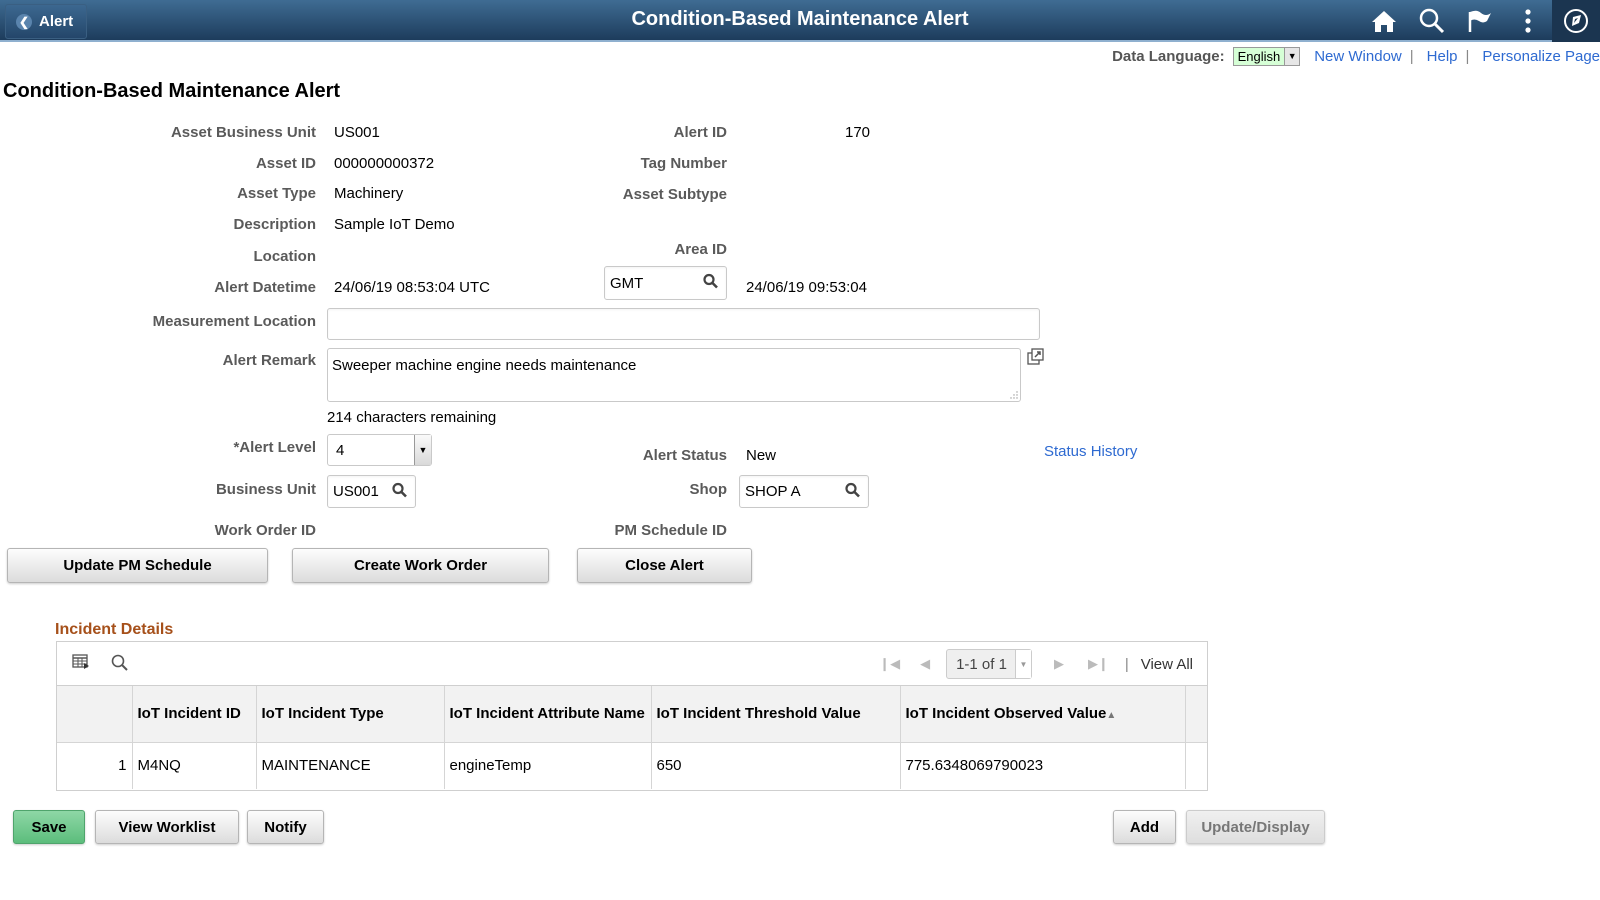 This screenshot has width=1600, height=900. What do you see at coordinates (379, 450) in the screenshot?
I see `alert-level-select: 4 ▼` at bounding box center [379, 450].